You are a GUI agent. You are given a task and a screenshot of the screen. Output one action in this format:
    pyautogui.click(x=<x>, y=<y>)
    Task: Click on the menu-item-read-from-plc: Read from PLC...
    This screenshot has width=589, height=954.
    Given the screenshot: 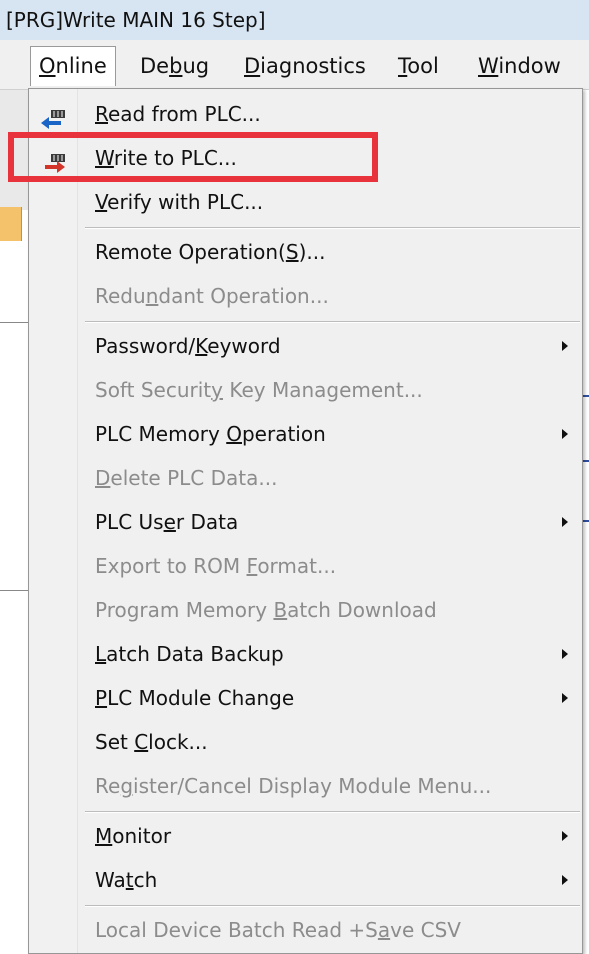 What is the action you would take?
    pyautogui.click(x=305, y=114)
    